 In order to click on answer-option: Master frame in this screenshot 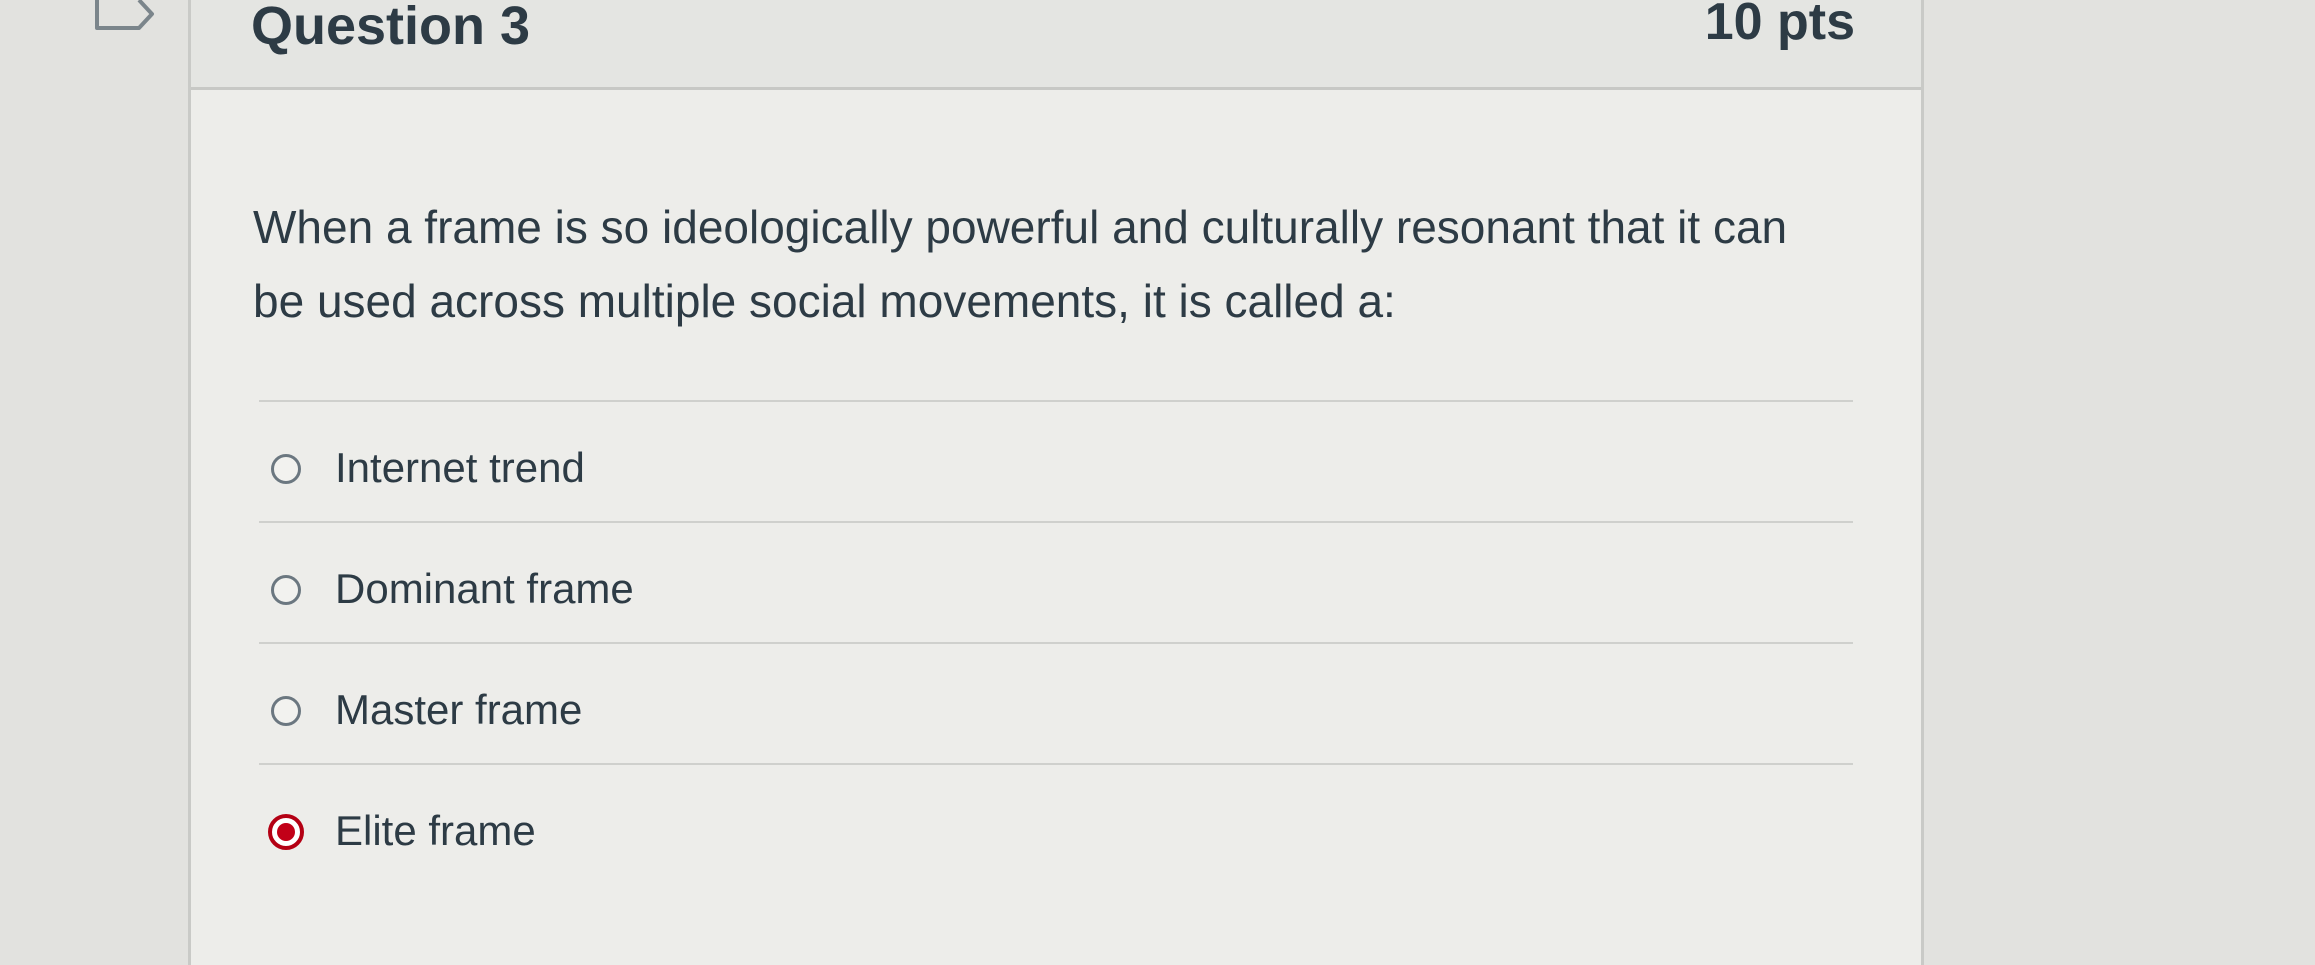, I will do `click(1056, 702)`.